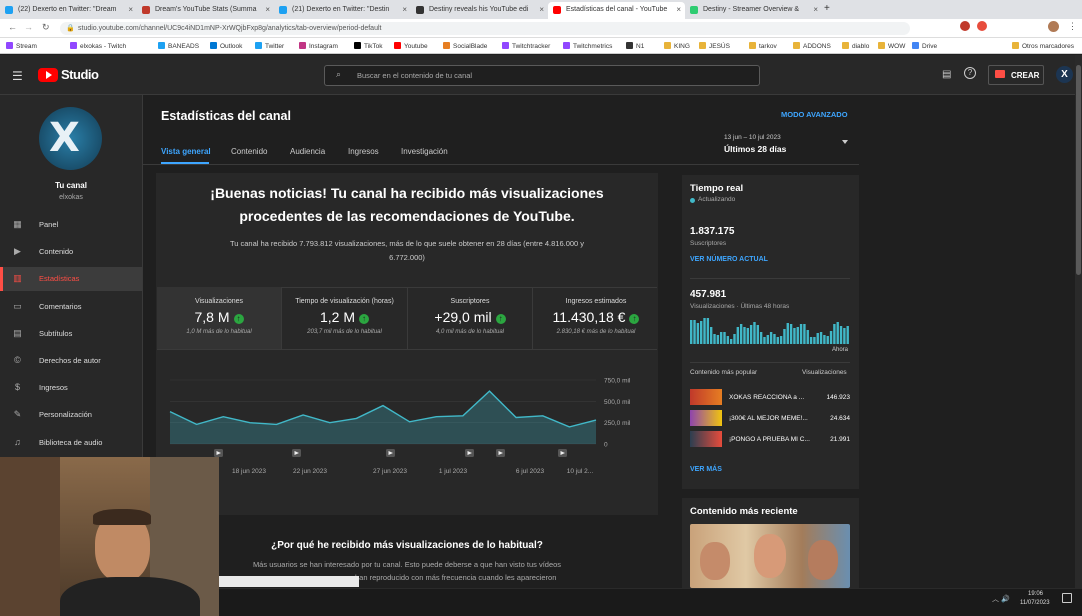 Image resolution: width=1082 pixels, height=616 pixels. What do you see at coordinates (1078, 321) in the screenshot?
I see `page-scrollbar` at bounding box center [1078, 321].